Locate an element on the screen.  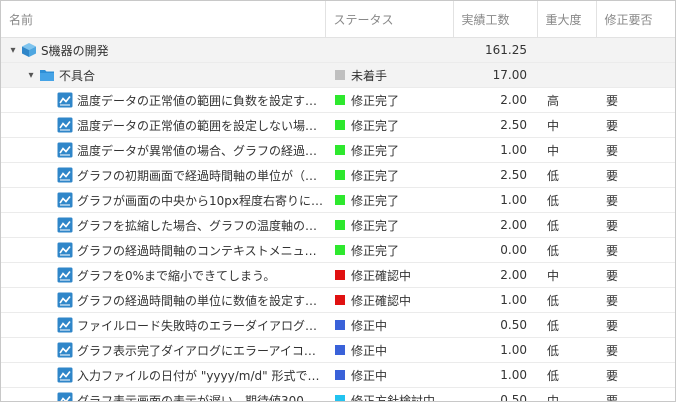
column-header-status: ステータス is located at coordinates (389, 19).